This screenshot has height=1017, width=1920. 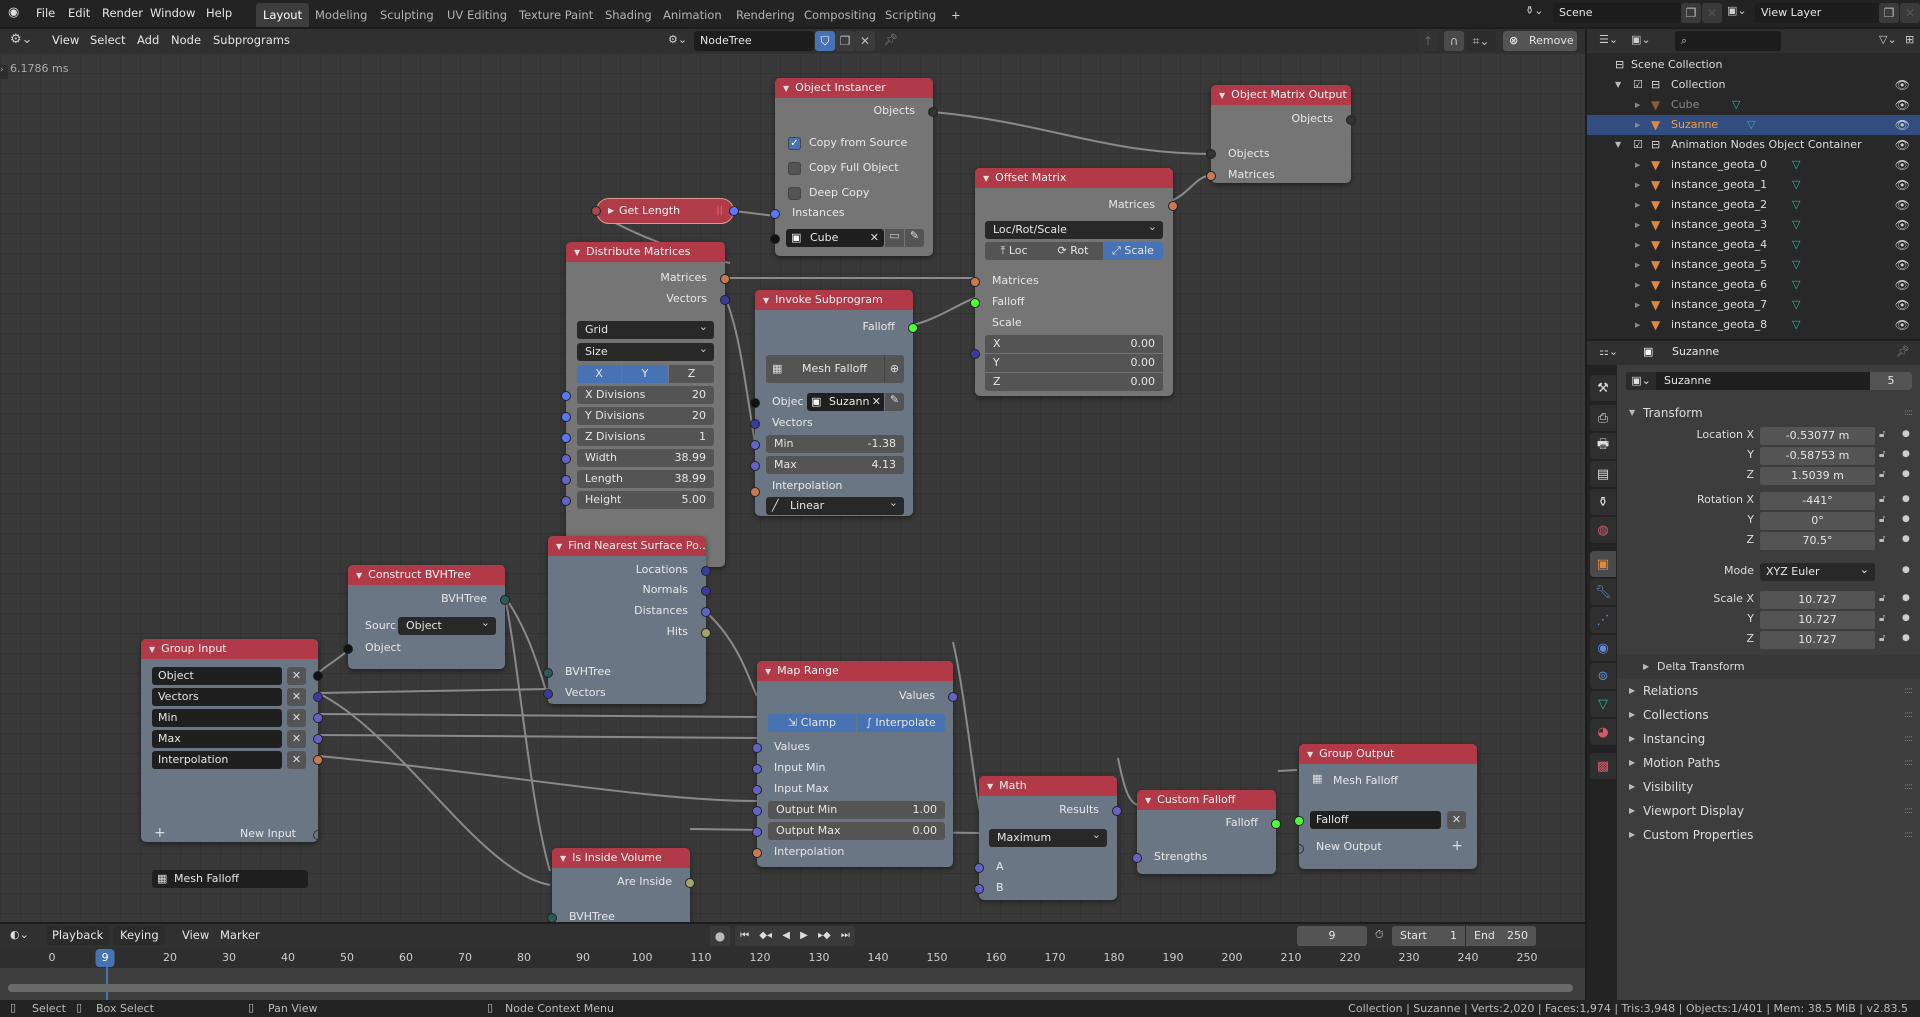 What do you see at coordinates (725, 300) in the screenshot?
I see `socket-out-vectors` at bounding box center [725, 300].